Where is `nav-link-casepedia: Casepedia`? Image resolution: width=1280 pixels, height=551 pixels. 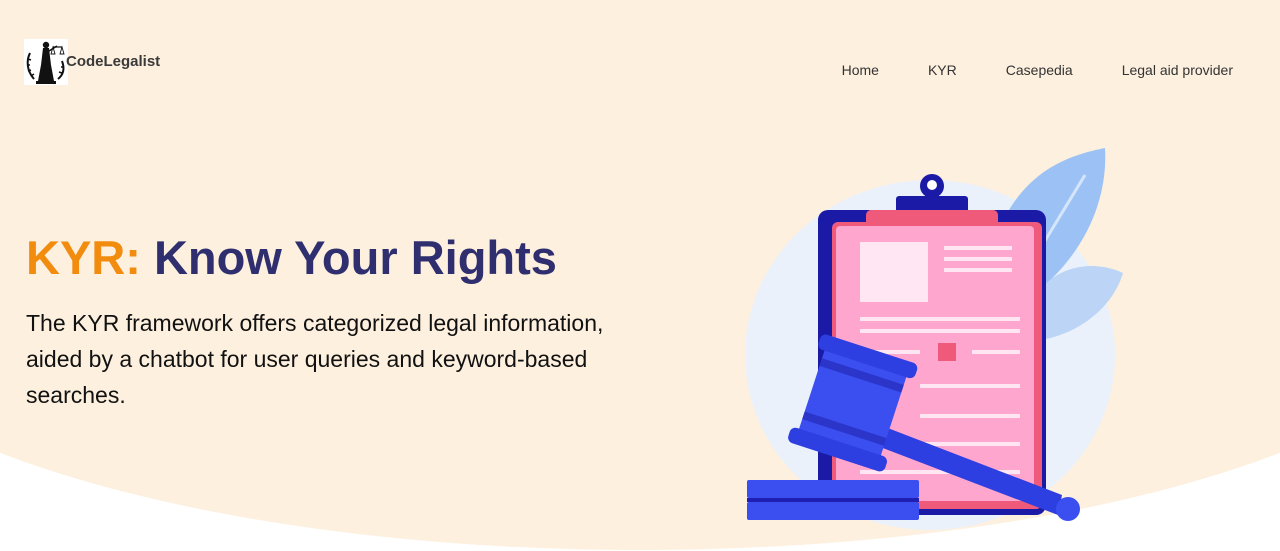
nav-link-casepedia: Casepedia is located at coordinates (1039, 70).